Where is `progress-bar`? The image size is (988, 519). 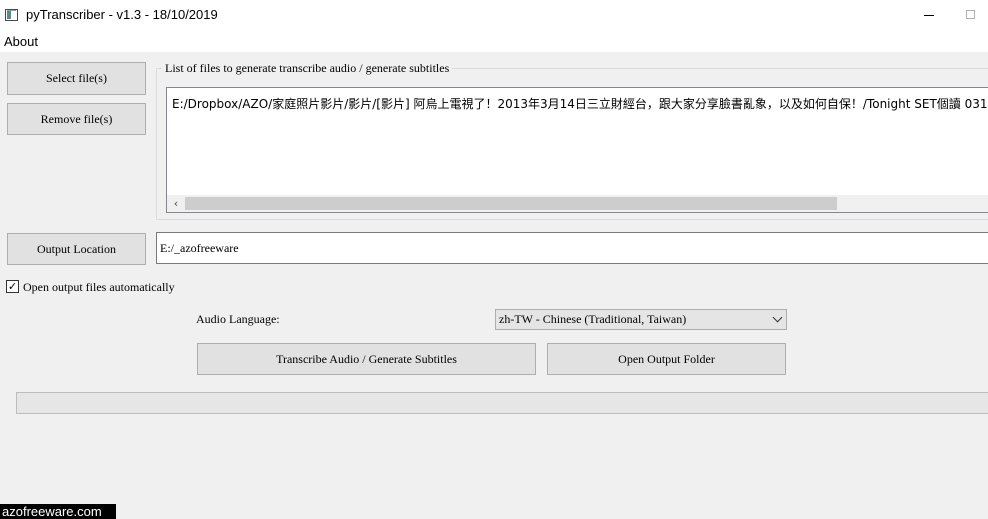 progress-bar is located at coordinates (502, 403).